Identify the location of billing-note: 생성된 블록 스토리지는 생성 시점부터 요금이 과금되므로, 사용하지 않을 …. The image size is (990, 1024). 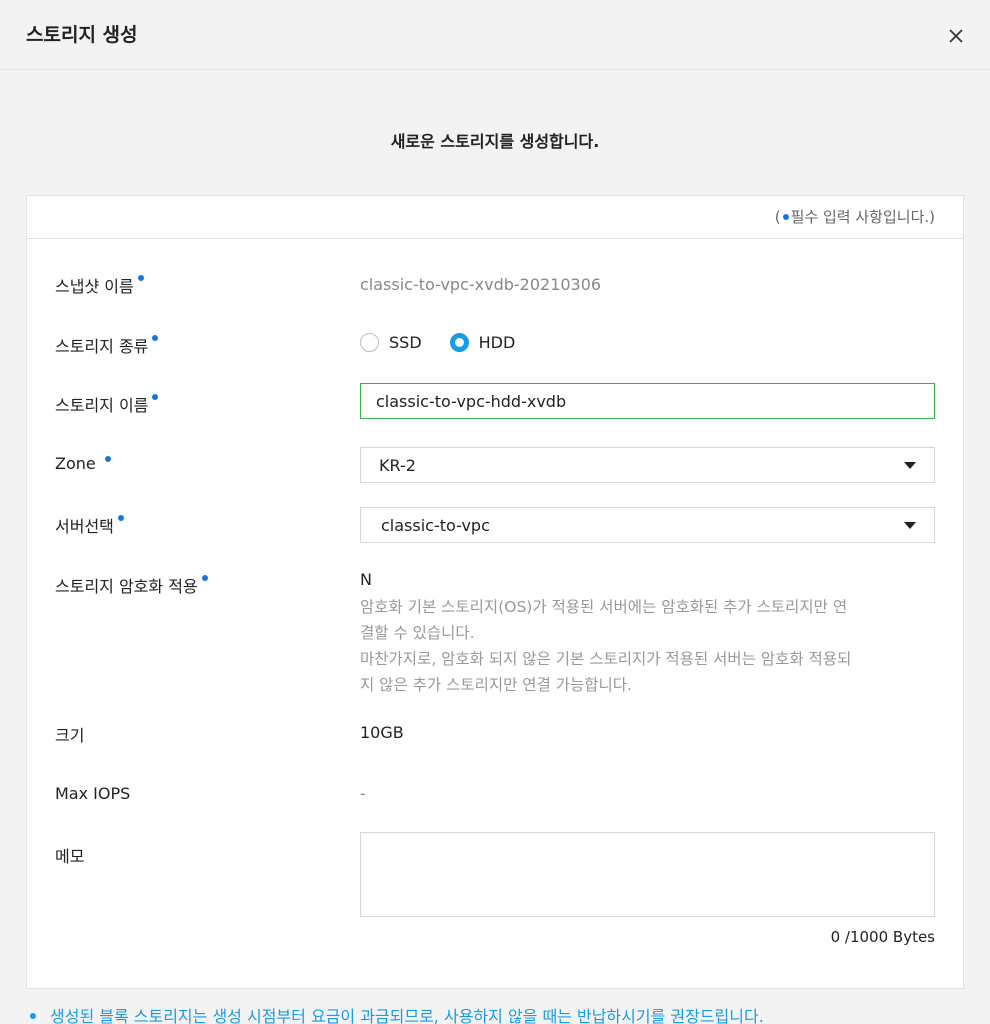
(397, 1013).